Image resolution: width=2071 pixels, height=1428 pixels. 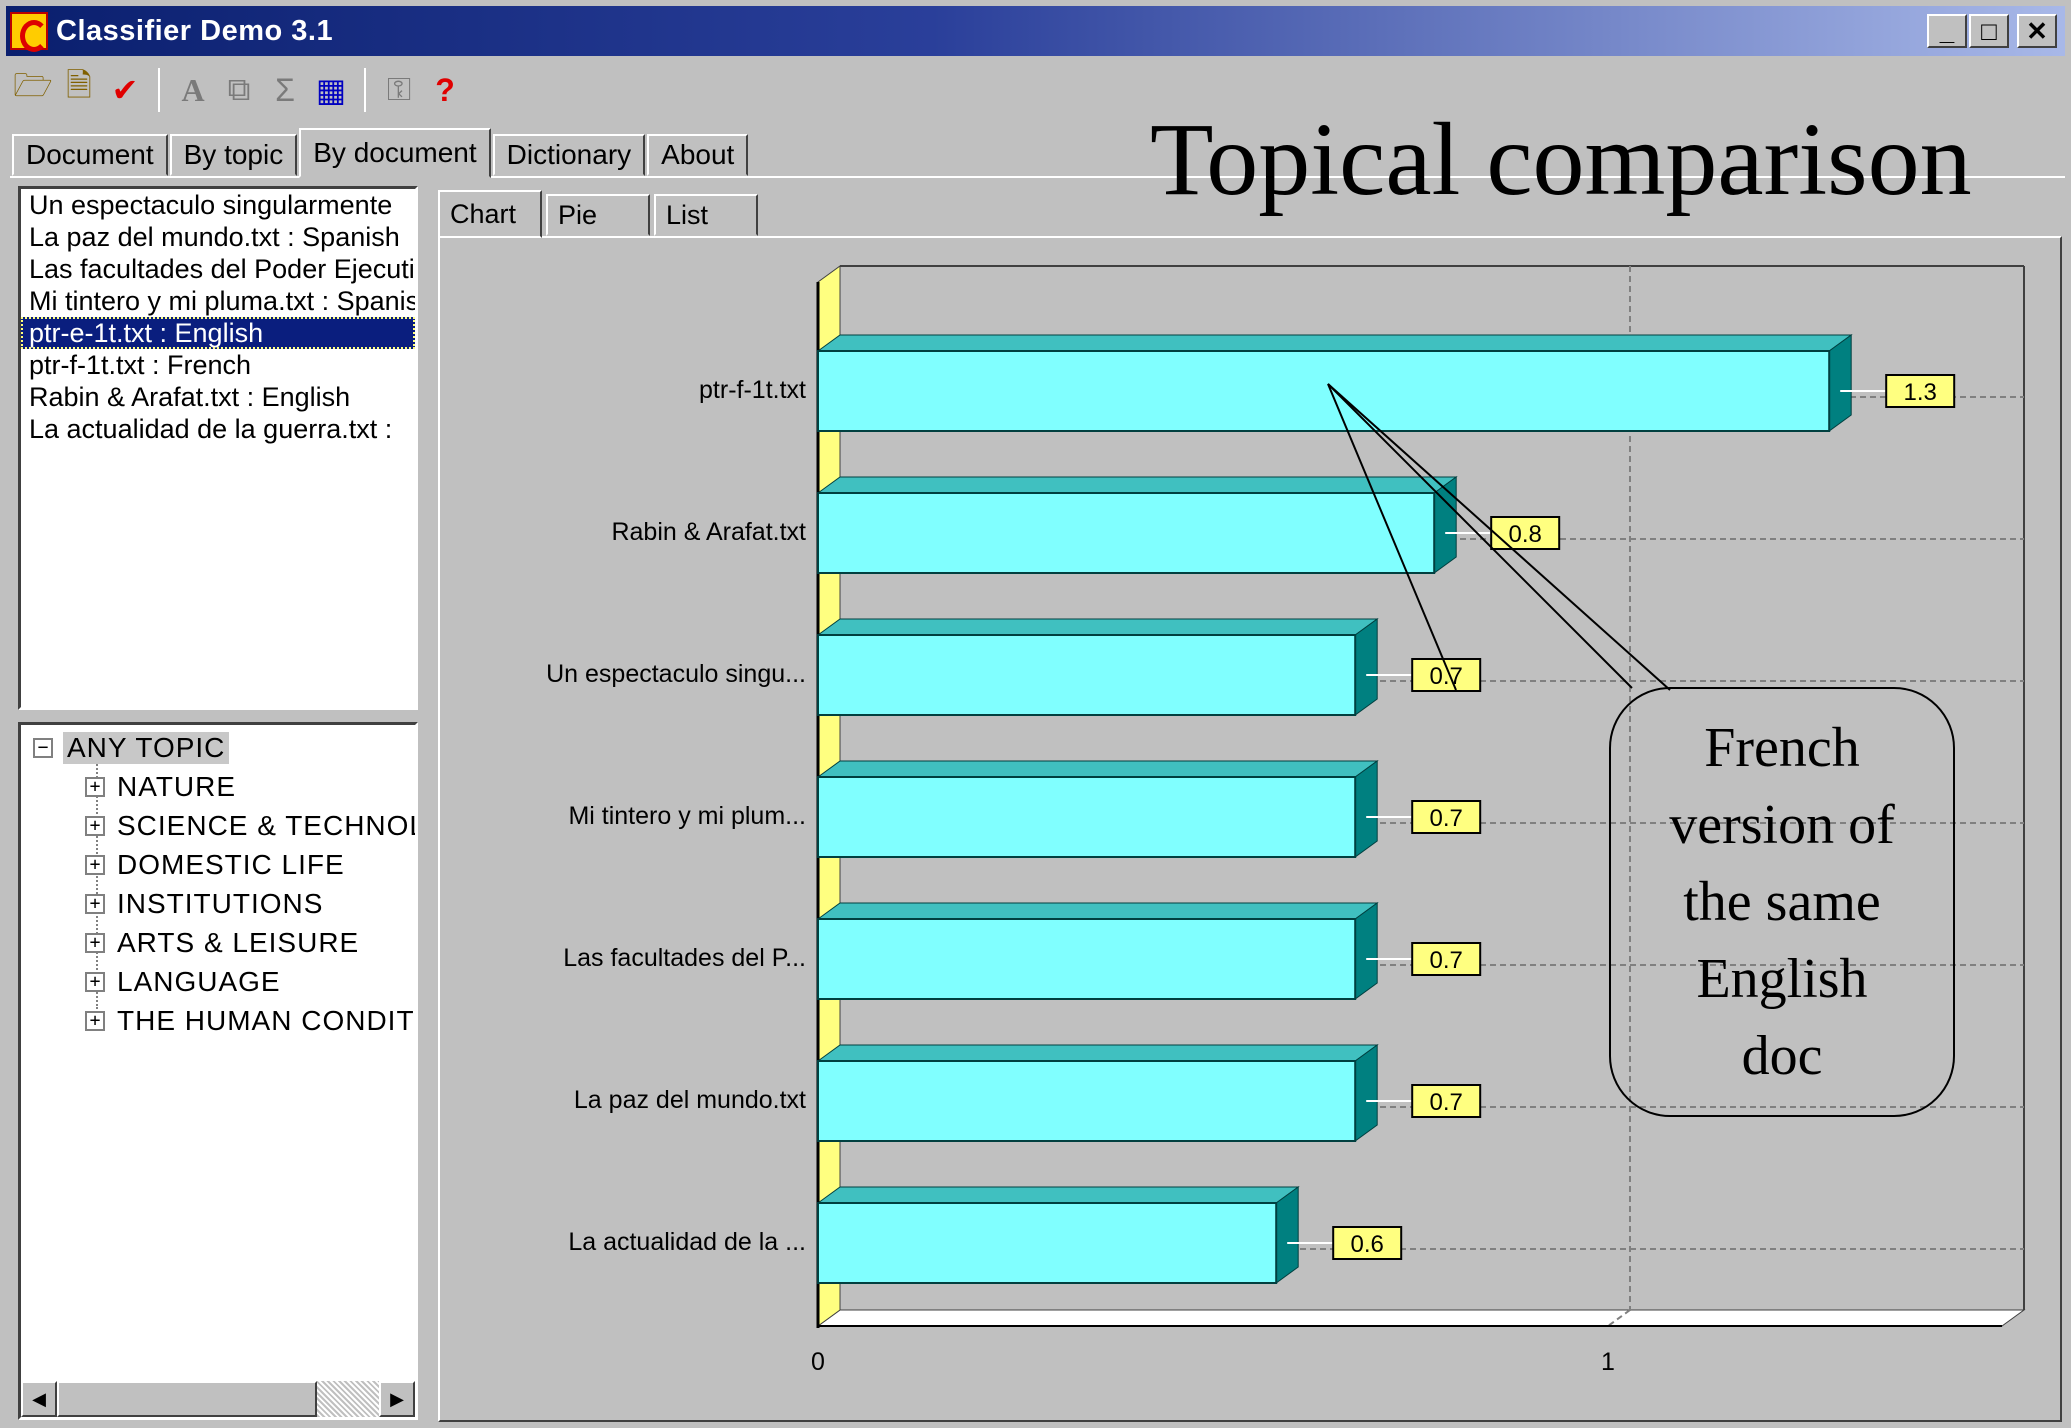 I want to click on close-button: ✕, so click(x=2037, y=31).